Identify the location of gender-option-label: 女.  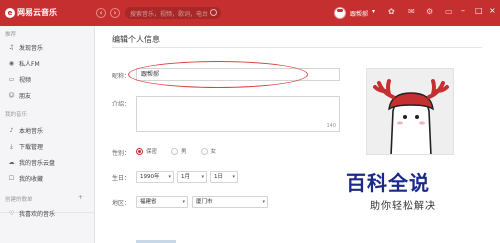
(213, 152).